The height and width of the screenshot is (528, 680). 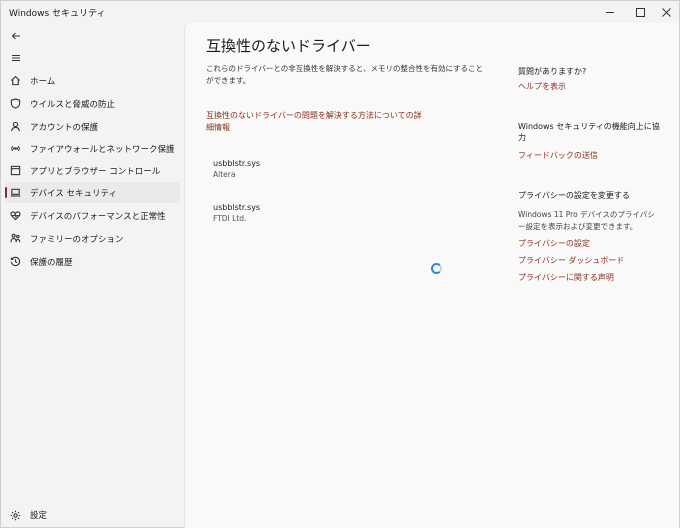 What do you see at coordinates (15, 262) in the screenshot?
I see `history-icon` at bounding box center [15, 262].